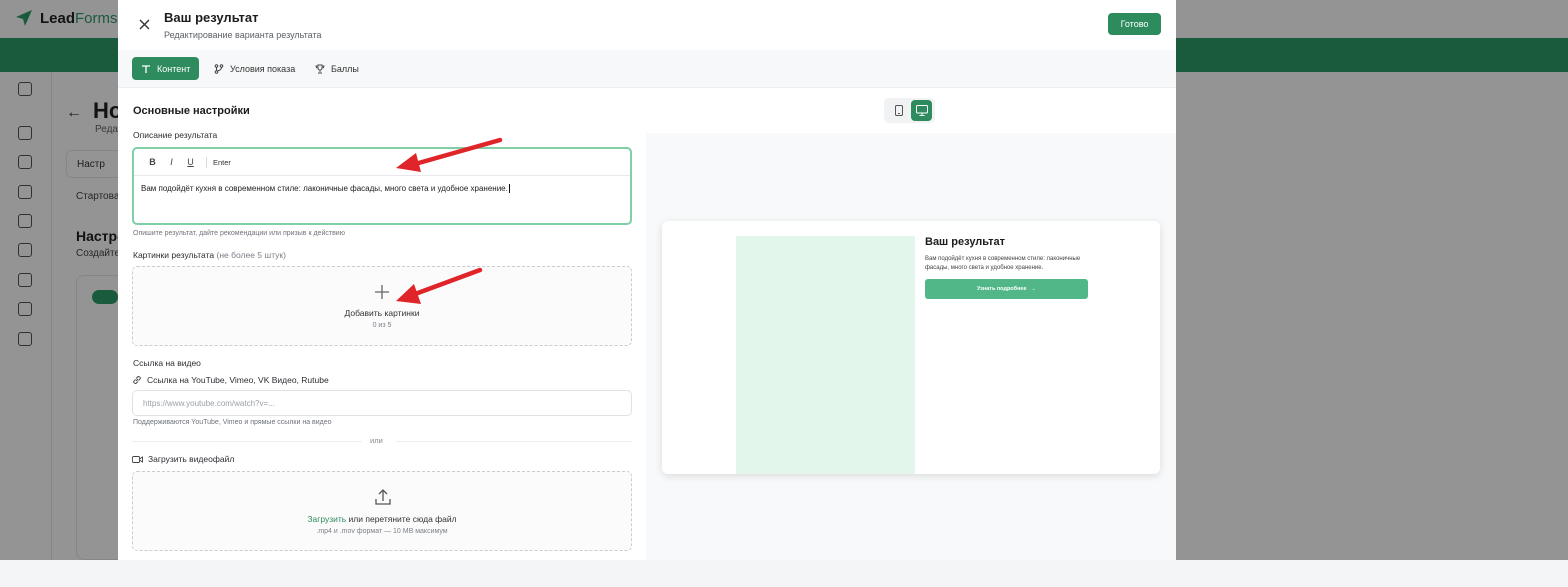 The height and width of the screenshot is (587, 1568). I want to click on modal-subtitle: Редактирование варианта результата, so click(243, 35).